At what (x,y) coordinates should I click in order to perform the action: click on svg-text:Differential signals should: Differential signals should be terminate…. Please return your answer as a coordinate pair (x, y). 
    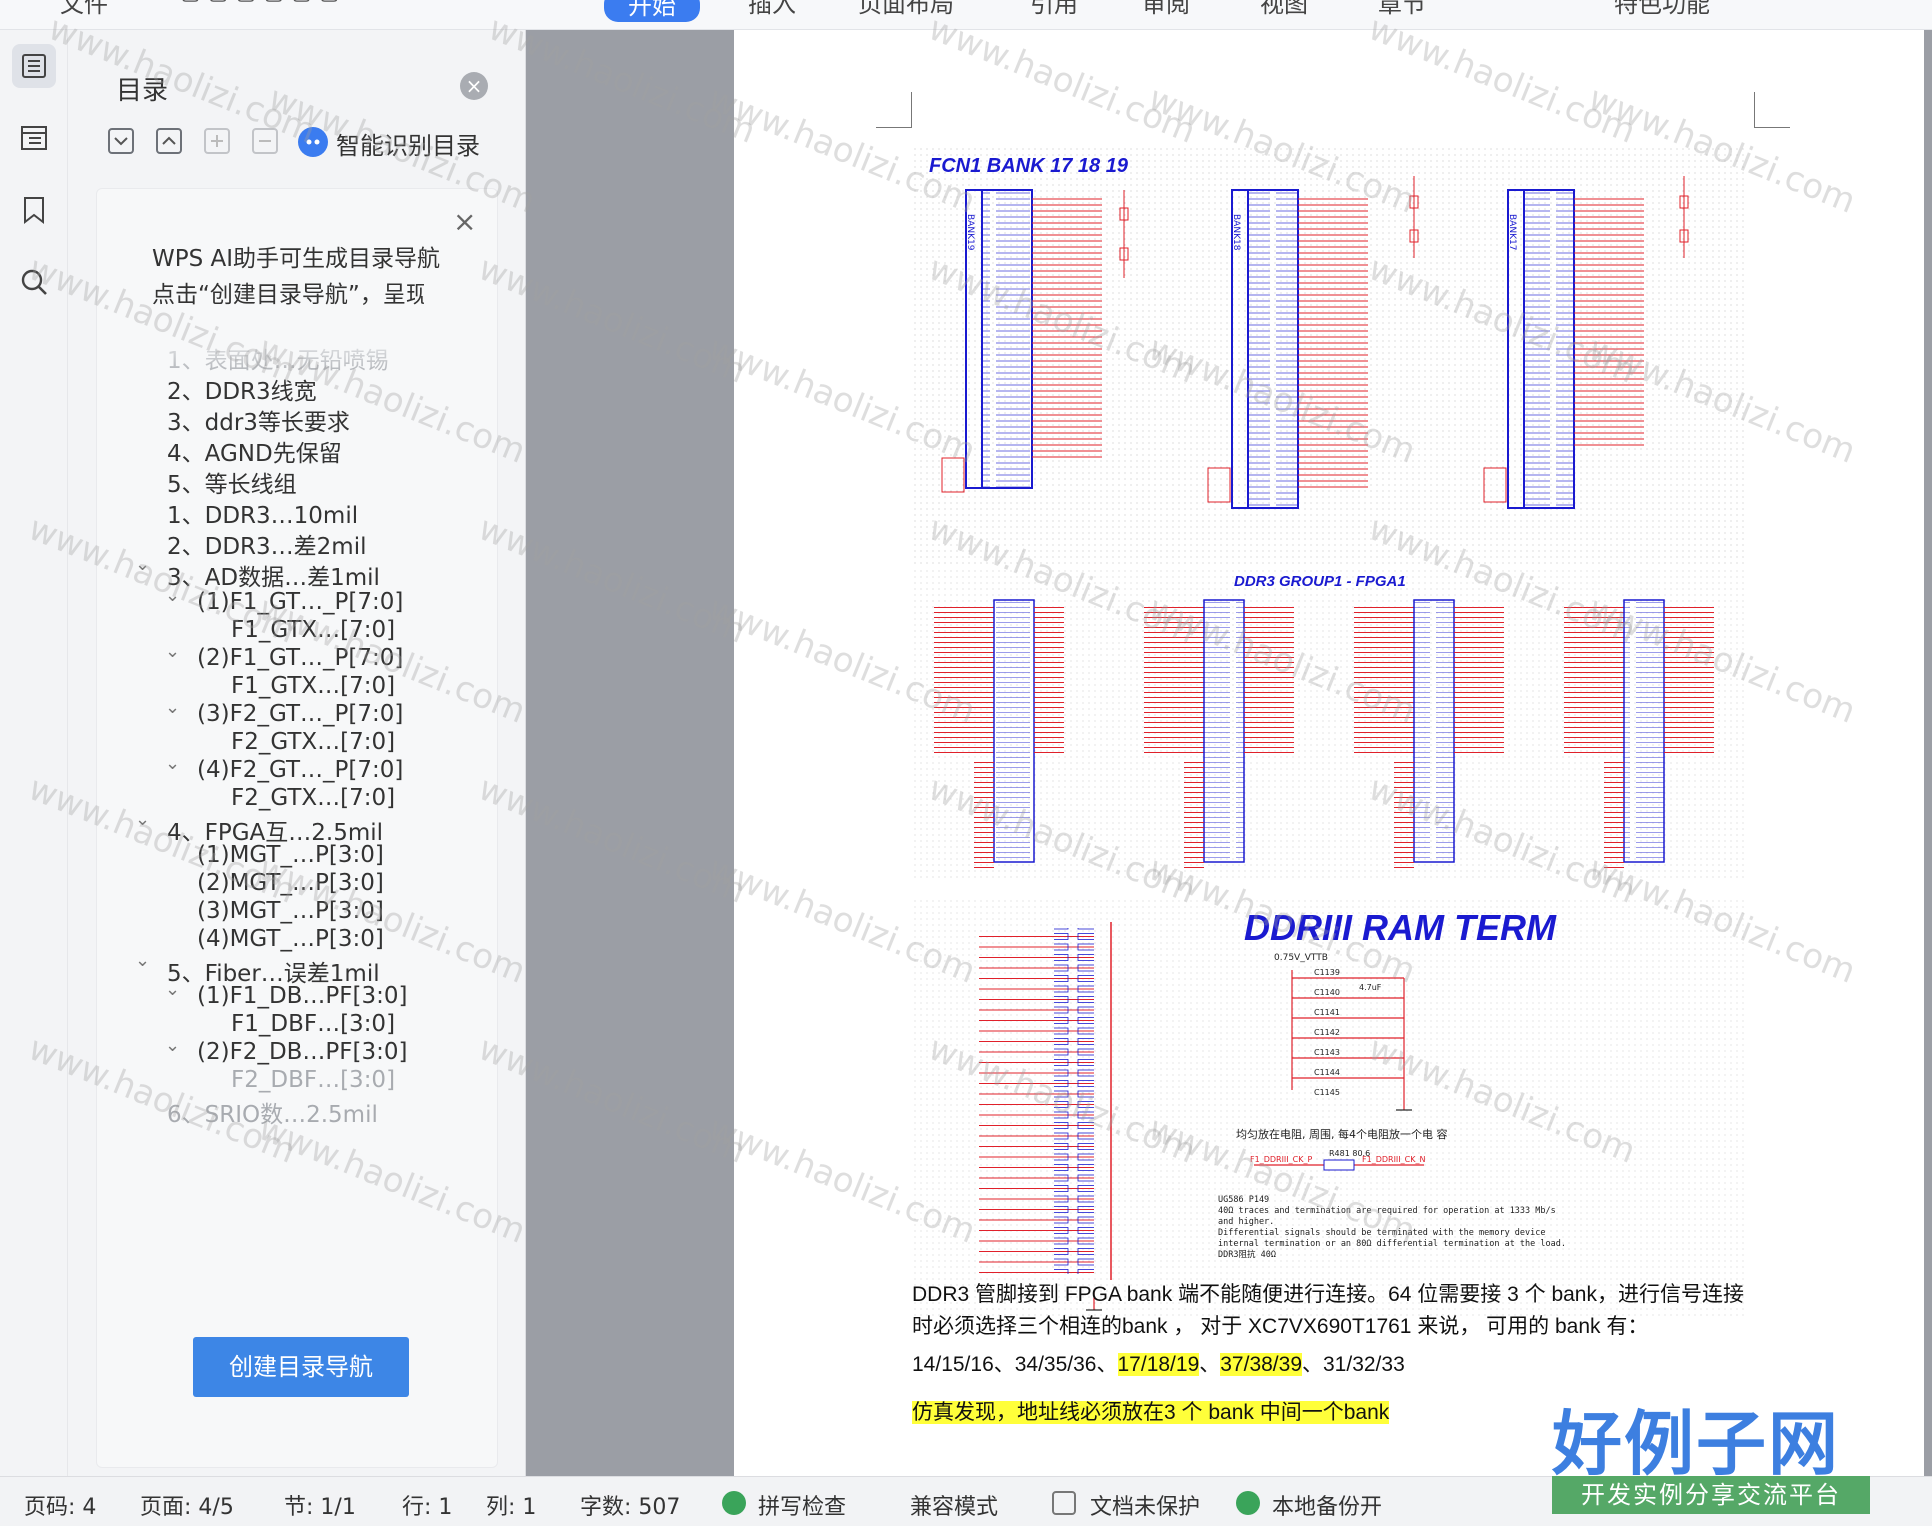
    Looking at the image, I should click on (1382, 1233).